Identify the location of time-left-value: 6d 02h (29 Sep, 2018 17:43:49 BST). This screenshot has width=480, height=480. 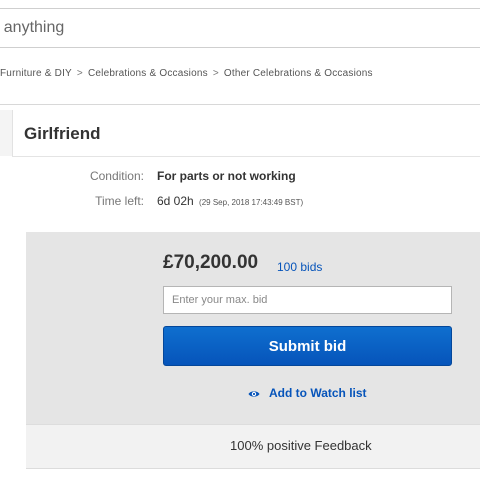
(230, 201).